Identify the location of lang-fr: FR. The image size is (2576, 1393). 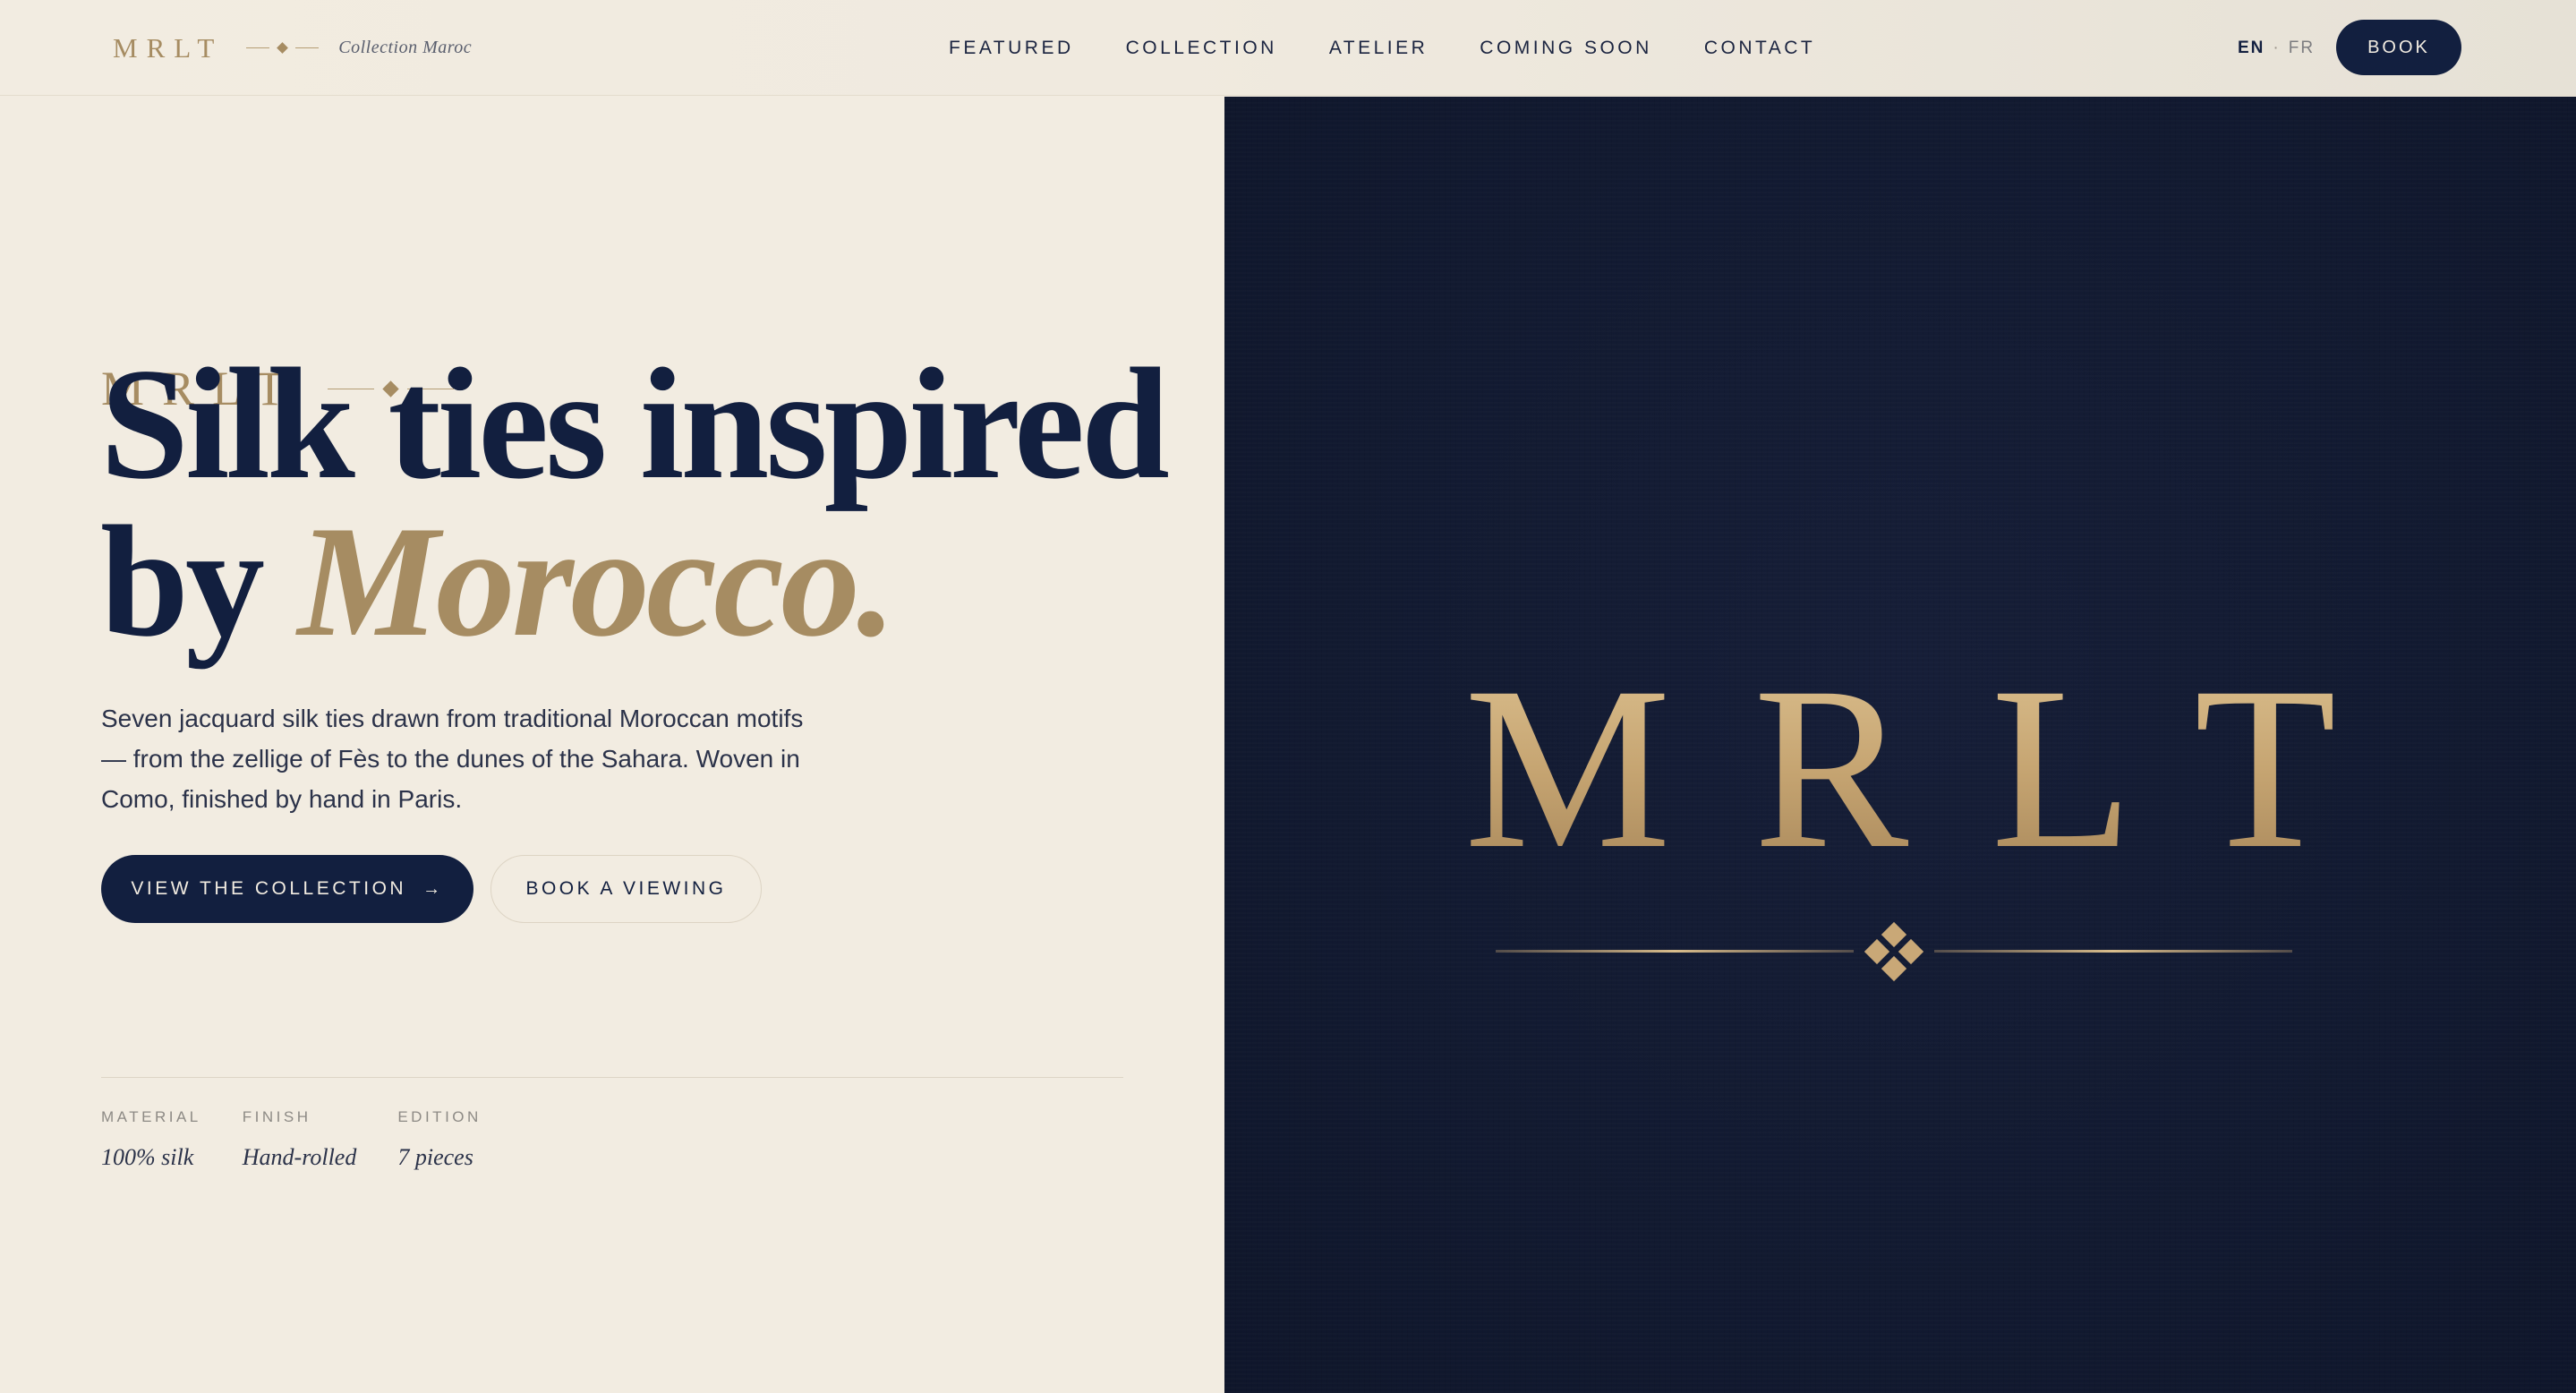
(2302, 48).